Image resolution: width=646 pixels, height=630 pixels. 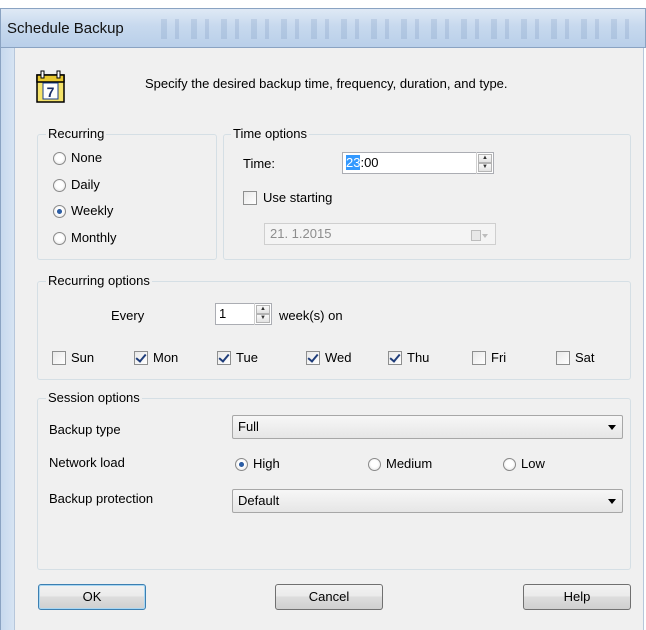 What do you see at coordinates (59, 358) in the screenshot?
I see `day-sun-checkbox` at bounding box center [59, 358].